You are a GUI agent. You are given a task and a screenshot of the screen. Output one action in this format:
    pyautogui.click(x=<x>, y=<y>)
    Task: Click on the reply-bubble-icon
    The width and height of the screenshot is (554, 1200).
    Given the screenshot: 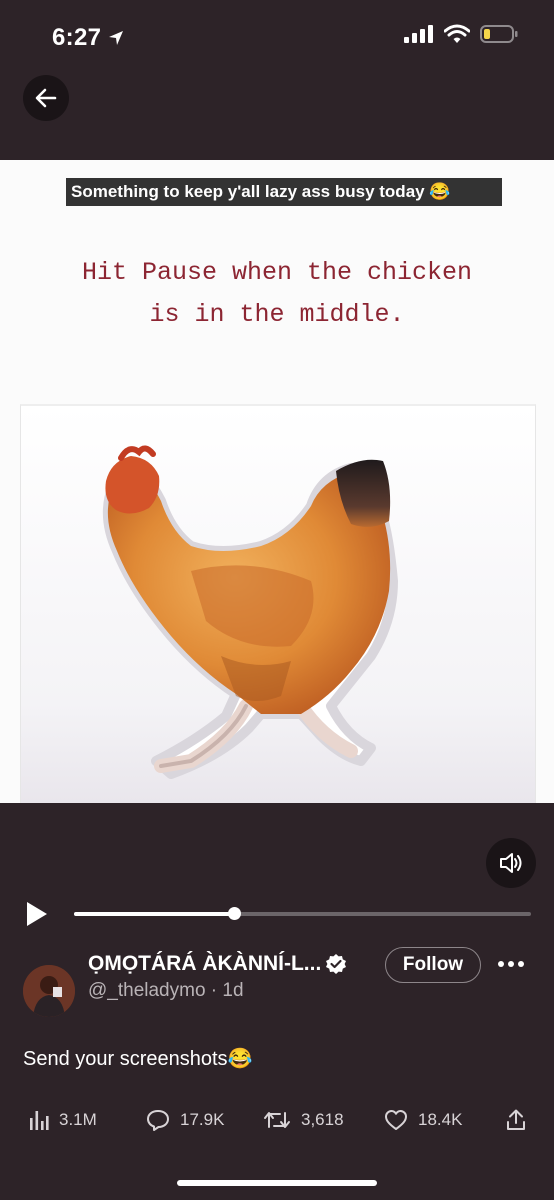 What is the action you would take?
    pyautogui.click(x=158, y=1120)
    